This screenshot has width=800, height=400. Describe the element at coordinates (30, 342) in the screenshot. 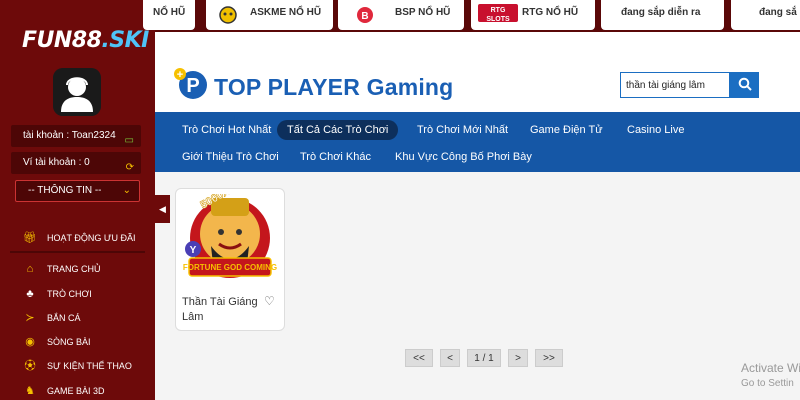

I see `chip-icon: ◉` at that location.